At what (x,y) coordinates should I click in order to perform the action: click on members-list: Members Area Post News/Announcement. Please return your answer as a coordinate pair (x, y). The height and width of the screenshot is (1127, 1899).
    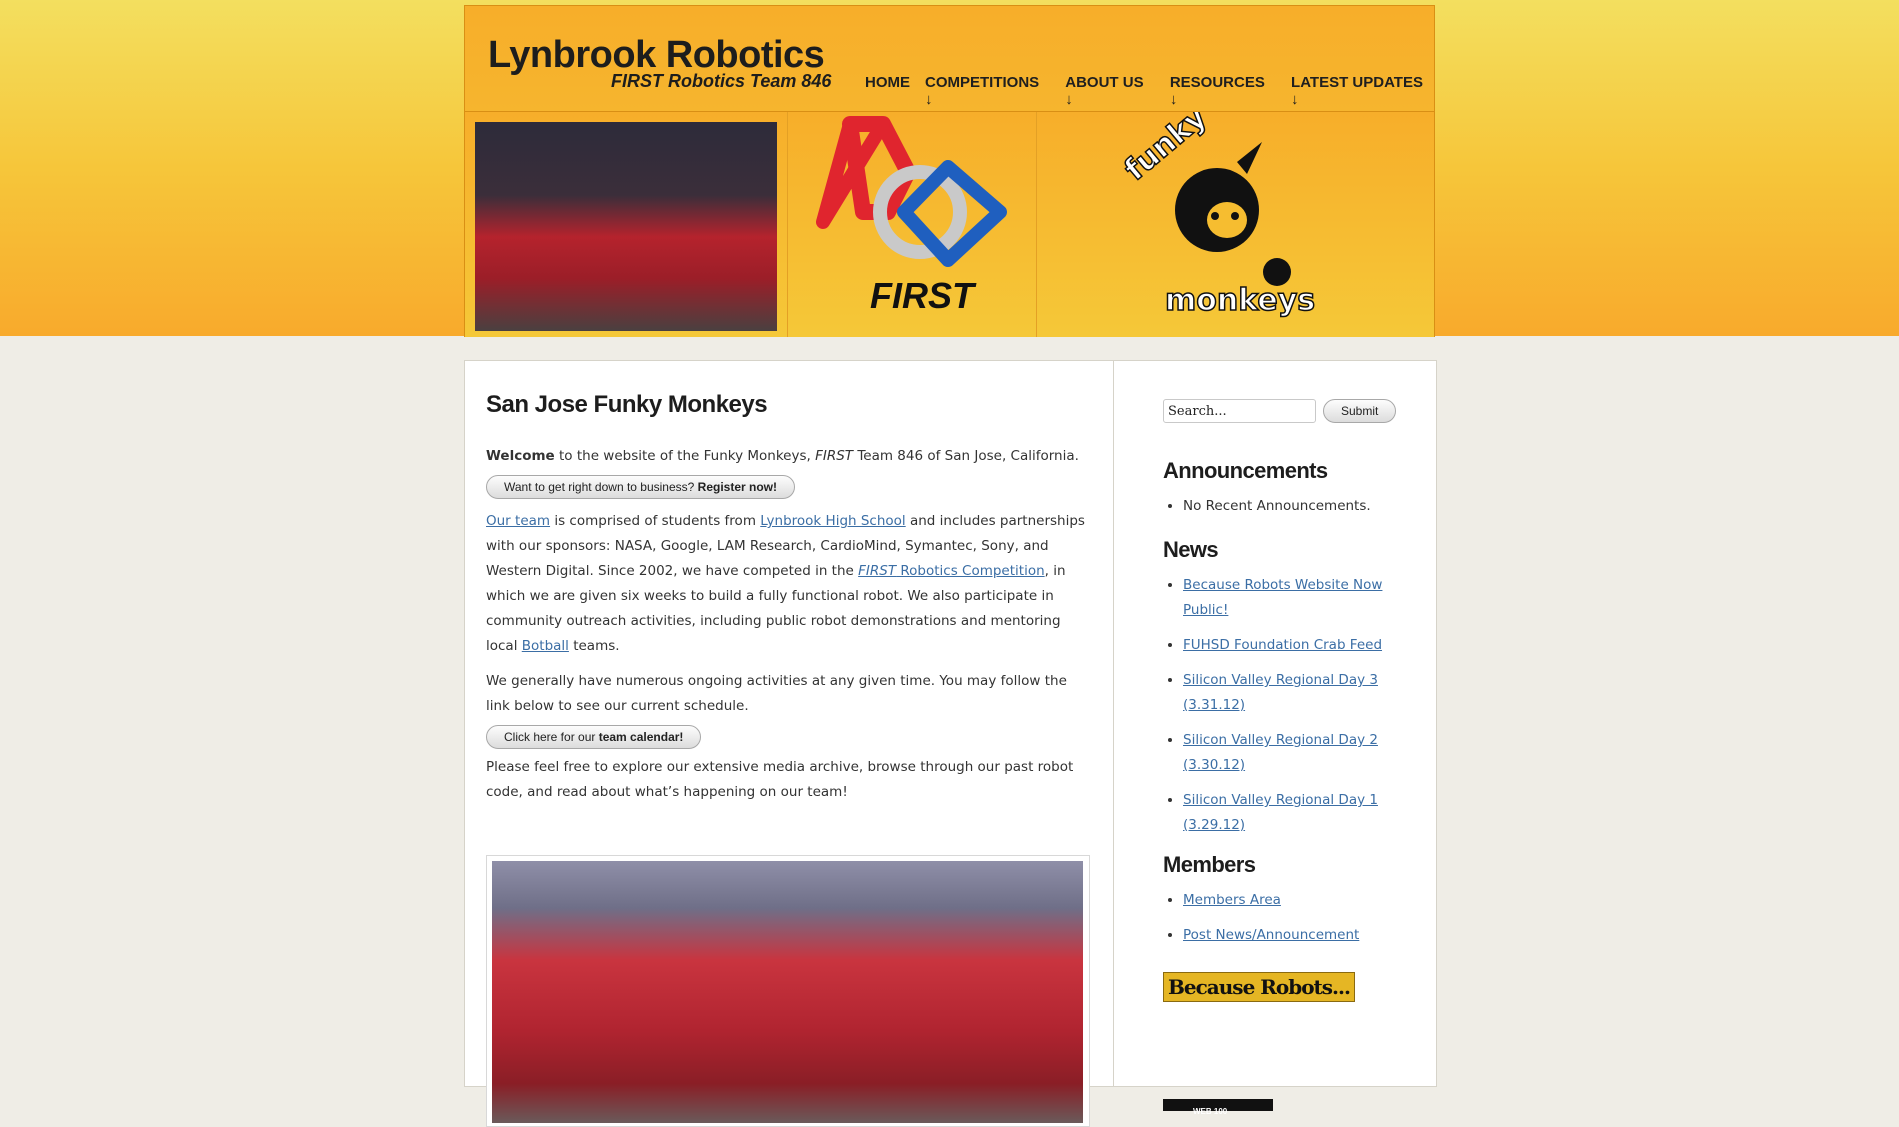
    Looking at the image, I should click on (1293, 918).